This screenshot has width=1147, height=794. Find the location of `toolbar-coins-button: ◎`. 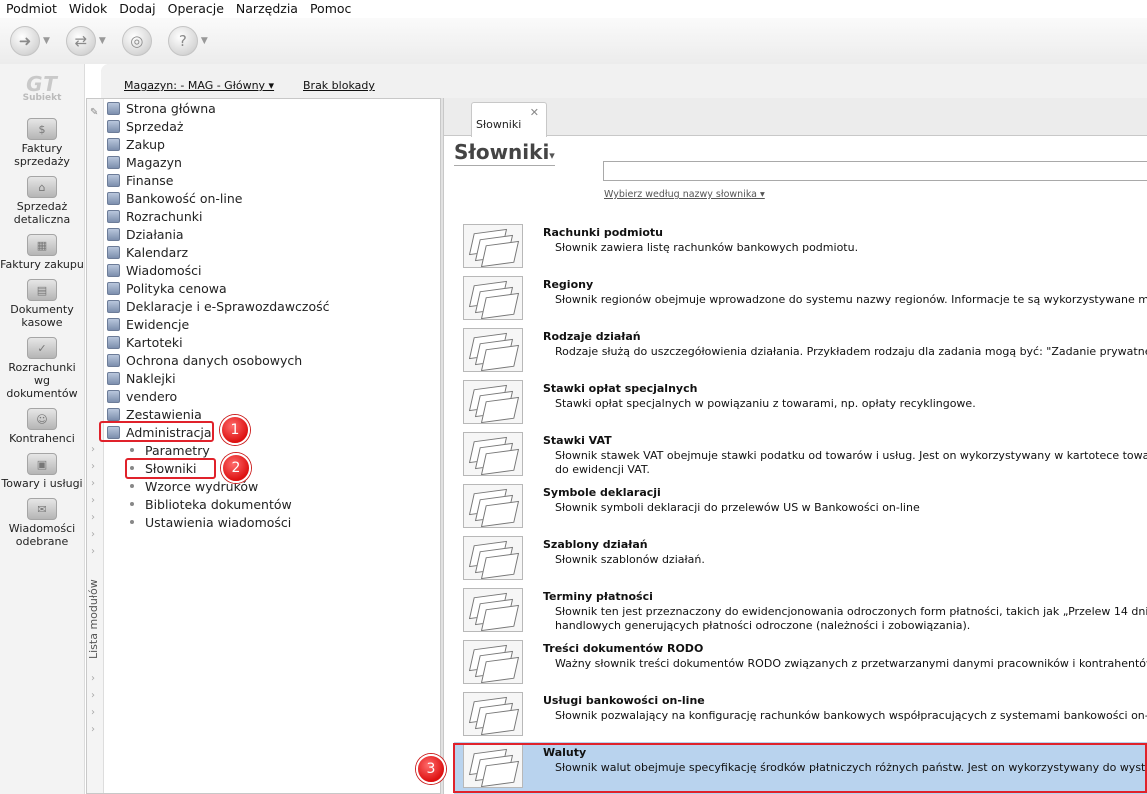

toolbar-coins-button: ◎ is located at coordinates (136, 41).